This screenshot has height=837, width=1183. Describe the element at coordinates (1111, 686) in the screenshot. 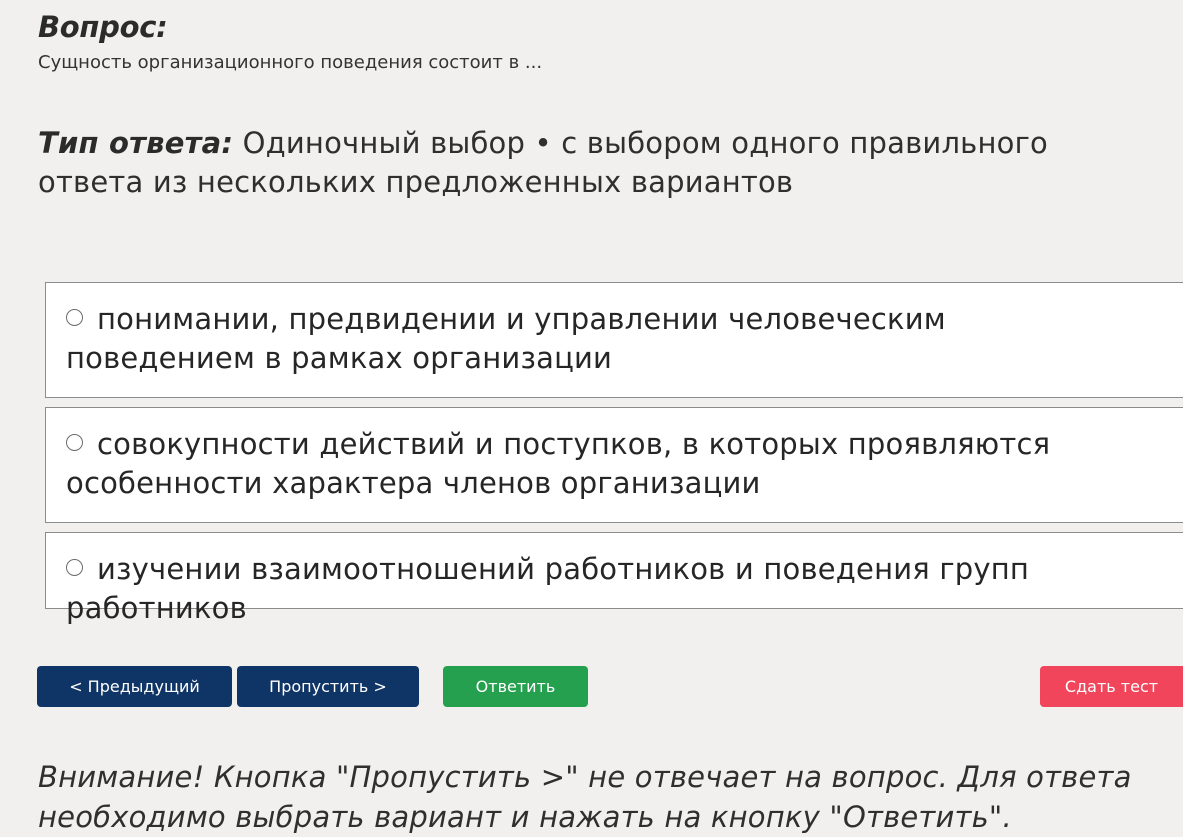

I see `submit-test-button: Сдать тест` at that location.